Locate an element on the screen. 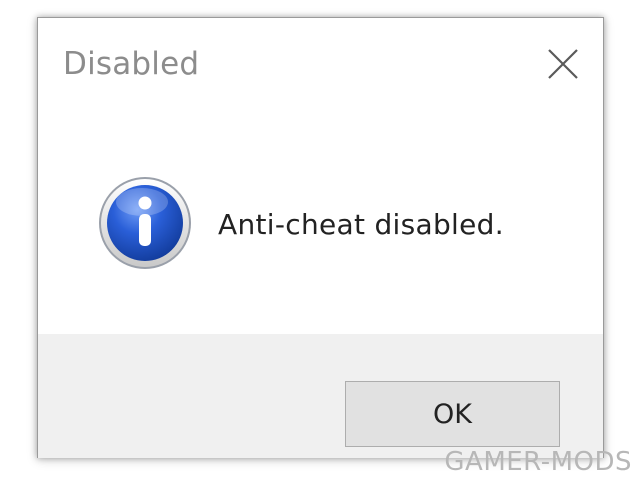 Image resolution: width=640 pixels, height=489 pixels. dialog-title: Disabled is located at coordinates (131, 64).